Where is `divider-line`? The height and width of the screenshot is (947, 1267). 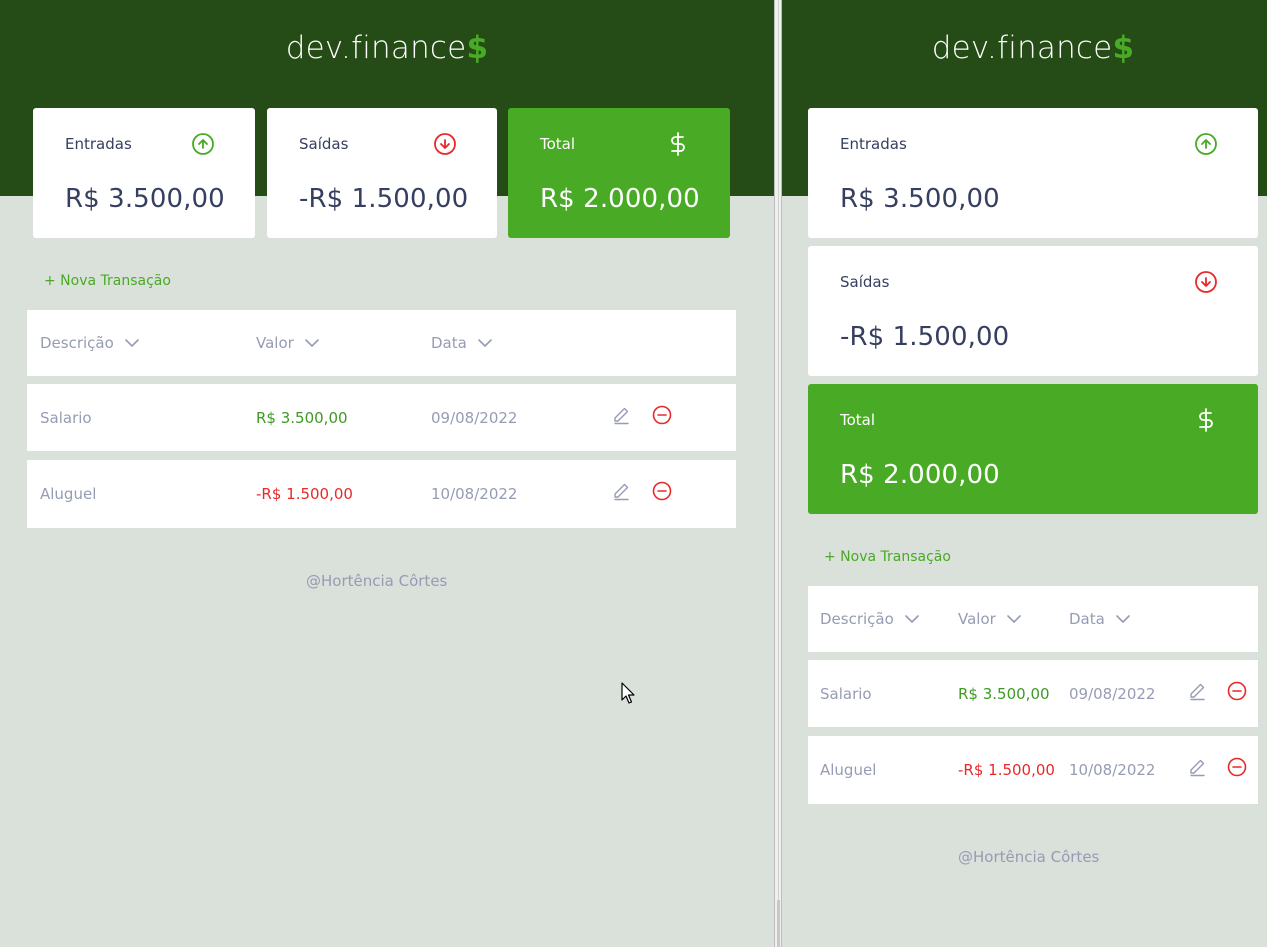
divider-line is located at coordinates (778, 473).